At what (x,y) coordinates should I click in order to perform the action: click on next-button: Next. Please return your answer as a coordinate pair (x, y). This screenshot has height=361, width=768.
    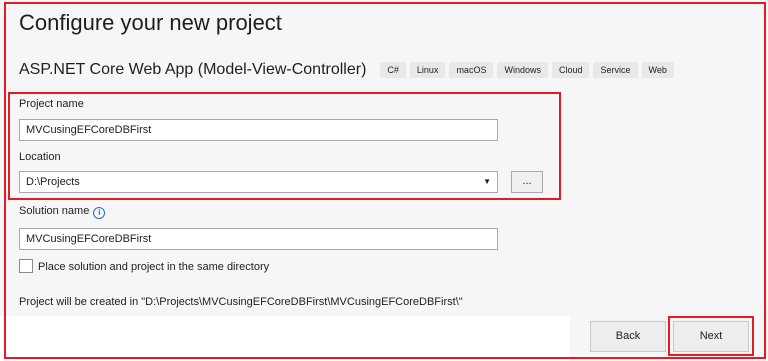
    Looking at the image, I should click on (711, 336).